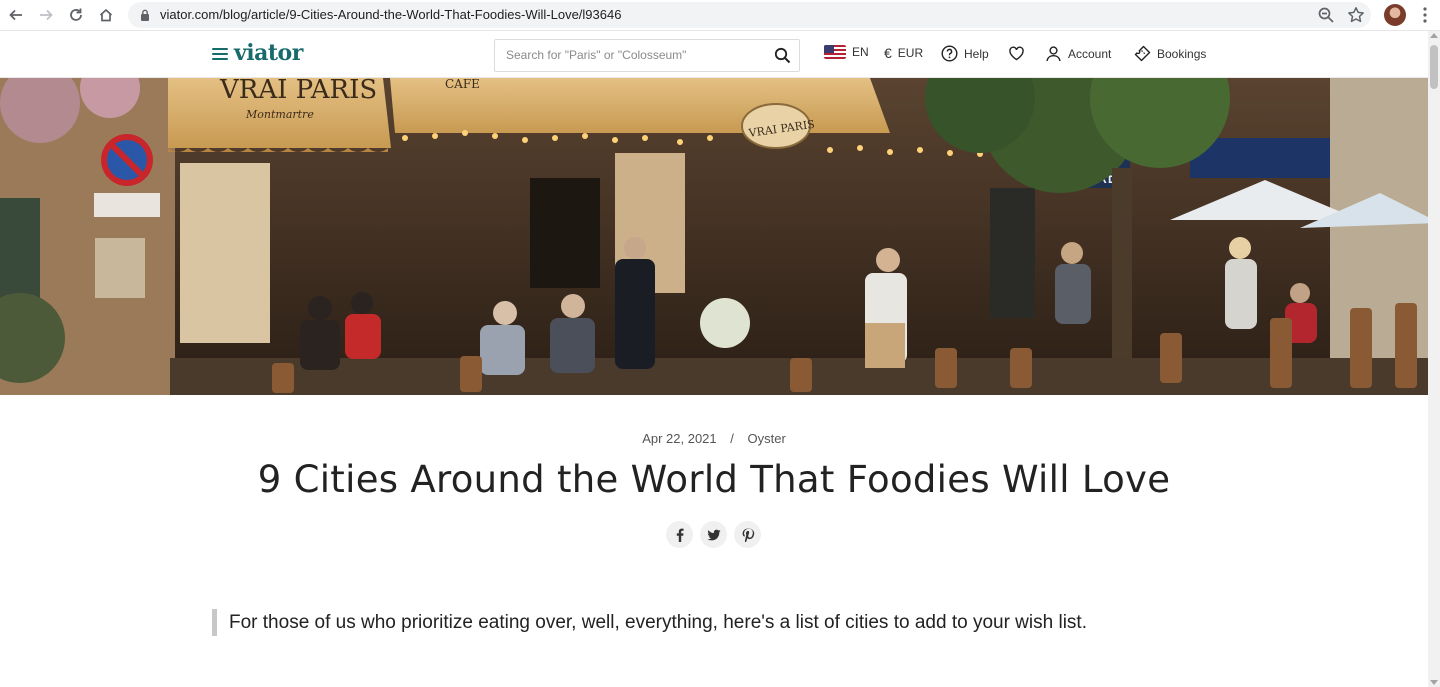 The width and height of the screenshot is (1440, 687). I want to click on scroll-thumb, so click(1434, 67).